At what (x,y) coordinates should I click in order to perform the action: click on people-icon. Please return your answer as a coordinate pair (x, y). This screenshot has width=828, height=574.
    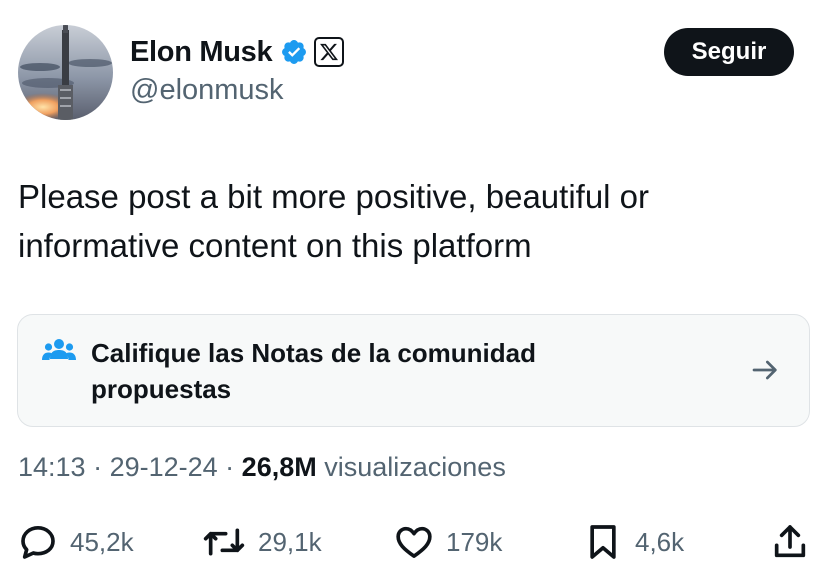
    Looking at the image, I should click on (59, 349).